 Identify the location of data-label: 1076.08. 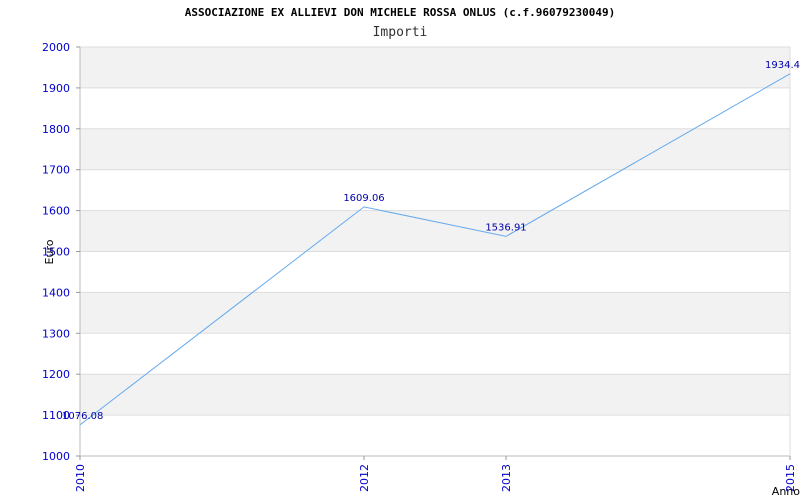
(82, 416).